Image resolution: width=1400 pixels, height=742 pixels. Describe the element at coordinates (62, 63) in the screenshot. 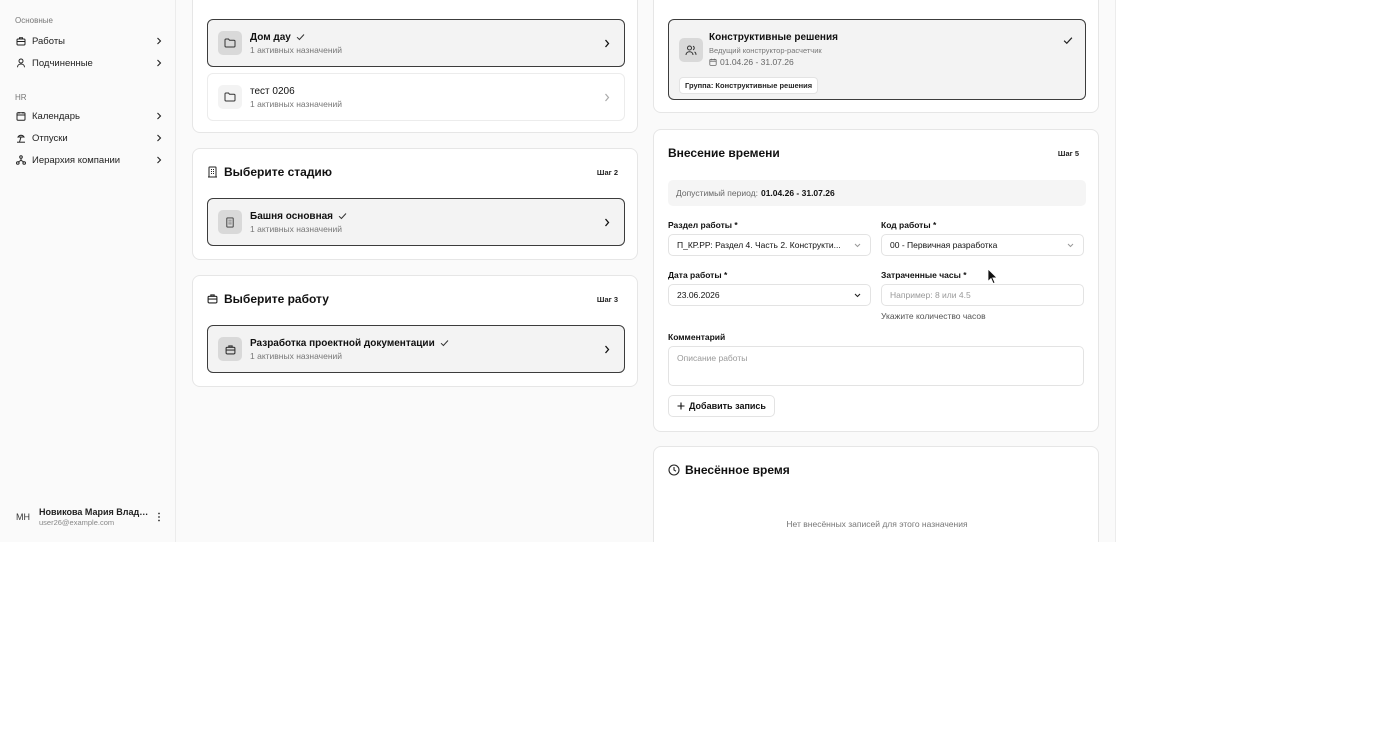

I see `sidebar-item-label: Подчиненные` at that location.